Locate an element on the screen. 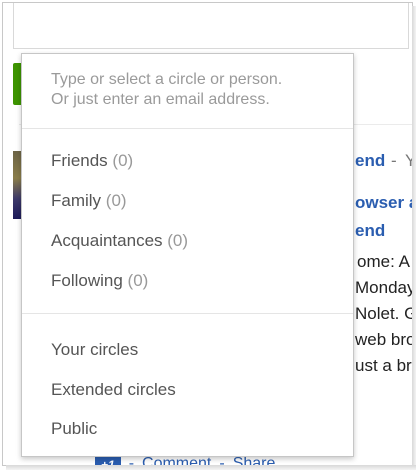  frame-shadow-right is located at coordinates (414, 237).